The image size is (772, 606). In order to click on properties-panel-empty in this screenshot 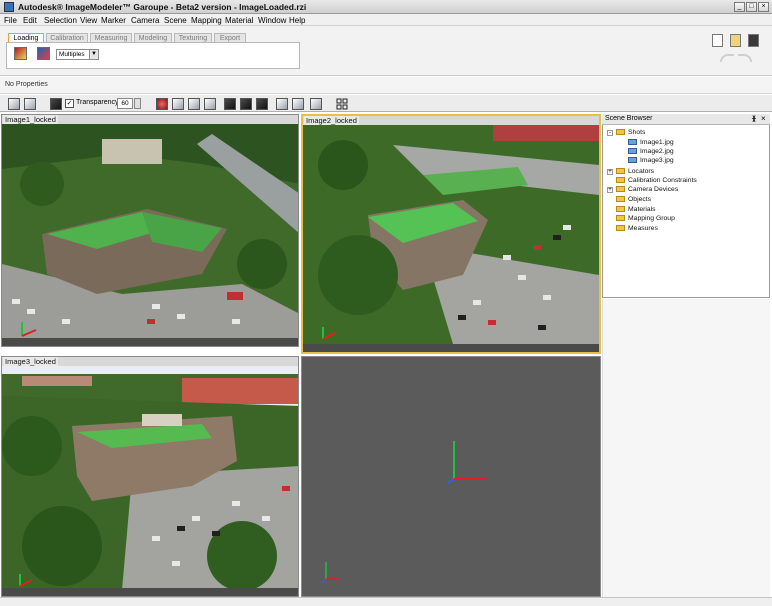, I will do `click(686, 448)`.